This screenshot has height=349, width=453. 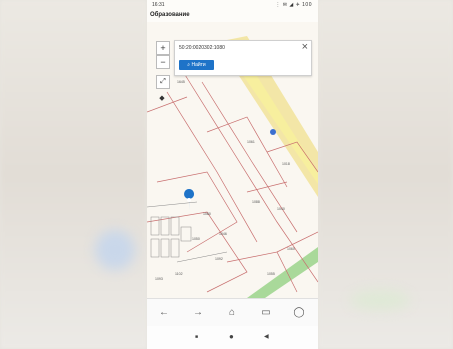 I want to click on status-icons: ⋮ ✉ ◢ ✈ 100, so click(x=293, y=5).